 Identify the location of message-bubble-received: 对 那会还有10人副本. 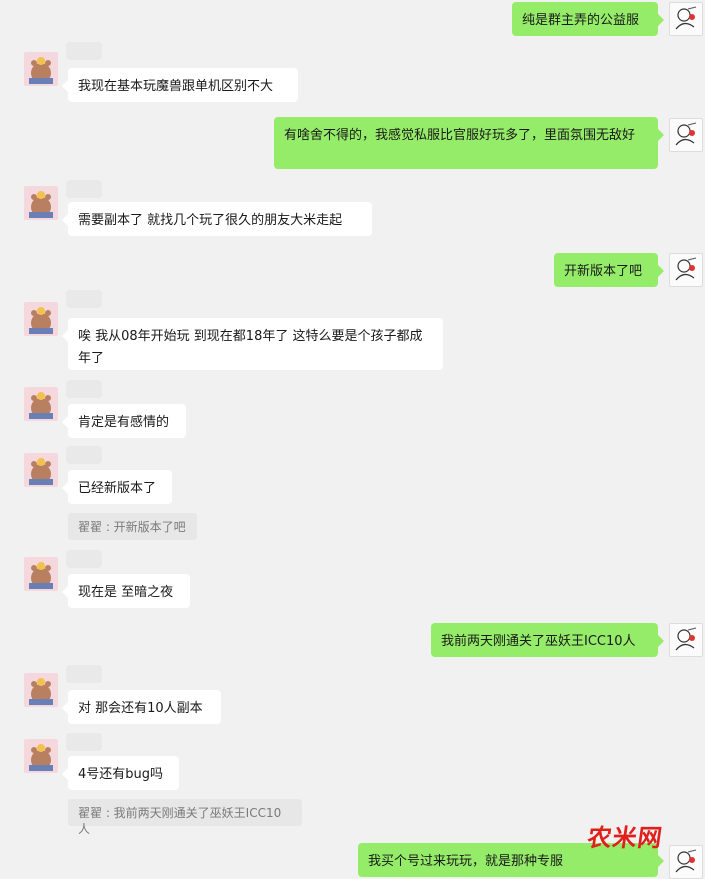
(141, 707).